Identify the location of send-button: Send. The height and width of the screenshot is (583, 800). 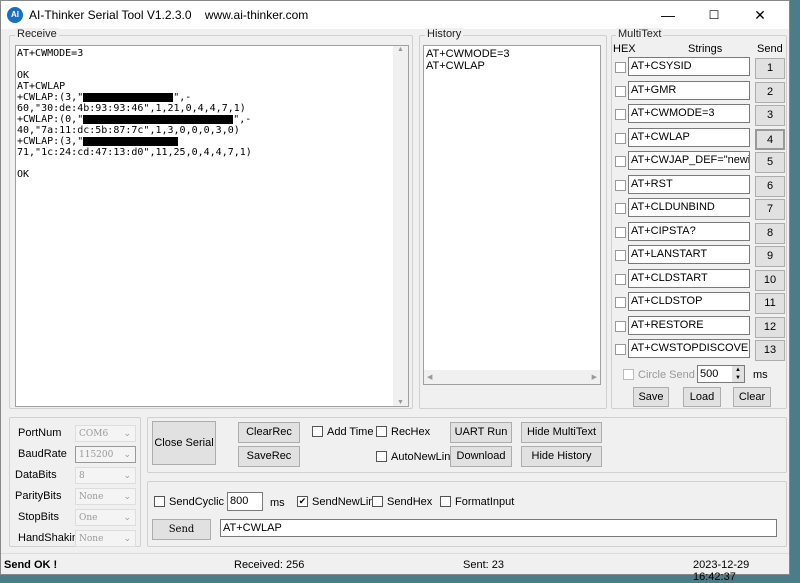
(181, 529).